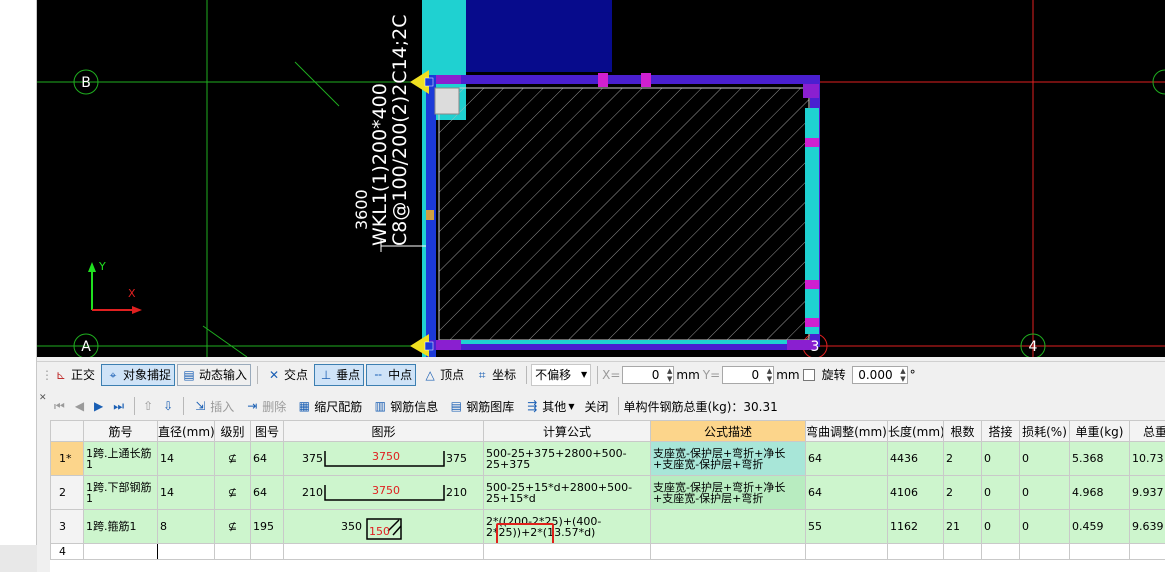 The image size is (1165, 572). Describe the element at coordinates (120, 551) in the screenshot. I see `bar-no-cell` at that location.